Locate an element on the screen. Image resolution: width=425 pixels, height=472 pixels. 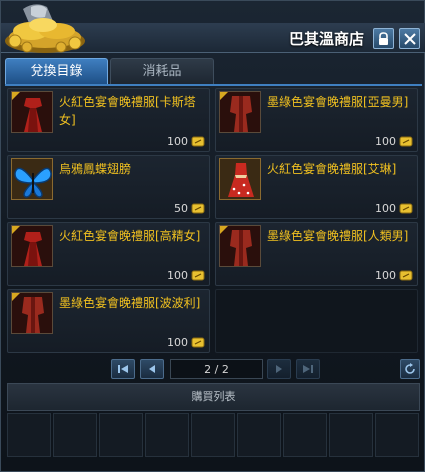
close-button is located at coordinates (409, 38).